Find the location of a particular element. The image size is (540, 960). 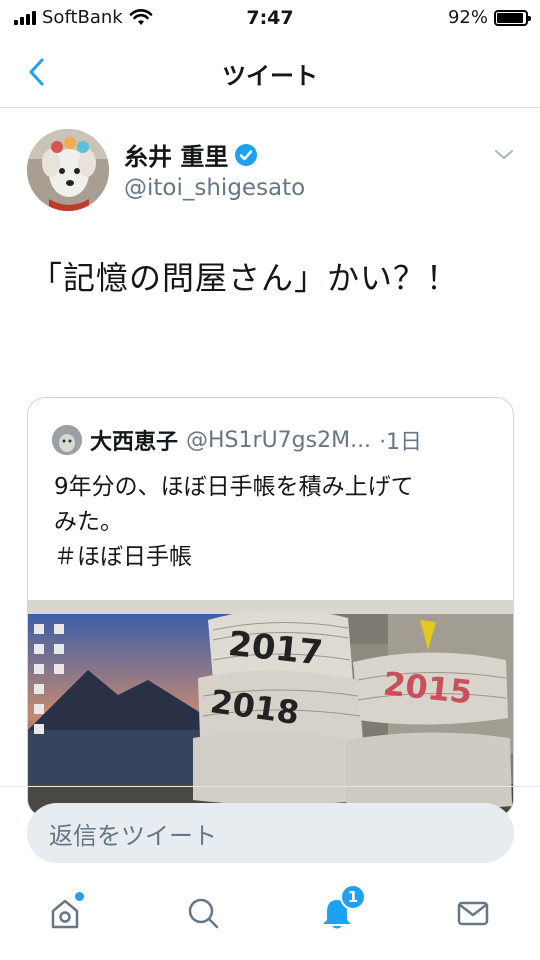

quoted-tweet-text: 9年分の、ほぼ日手帳を積み上げて みた。 ＃ほぼ日手帳 is located at coordinates (274, 522).